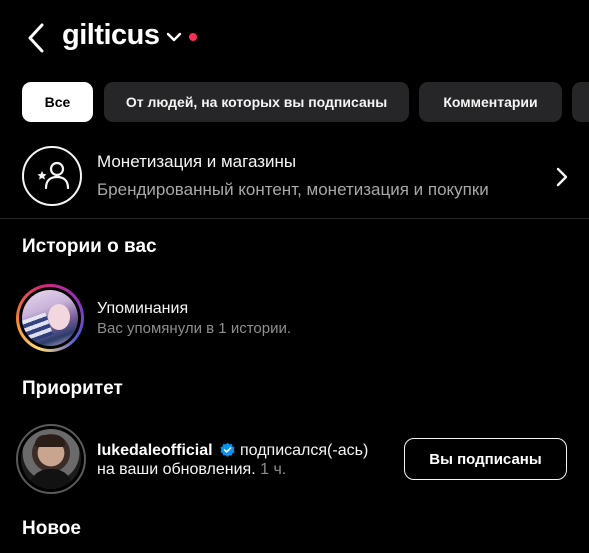 This screenshot has height=553, width=589. What do you see at coordinates (174, 37) in the screenshot?
I see `chevron-down-icon` at bounding box center [174, 37].